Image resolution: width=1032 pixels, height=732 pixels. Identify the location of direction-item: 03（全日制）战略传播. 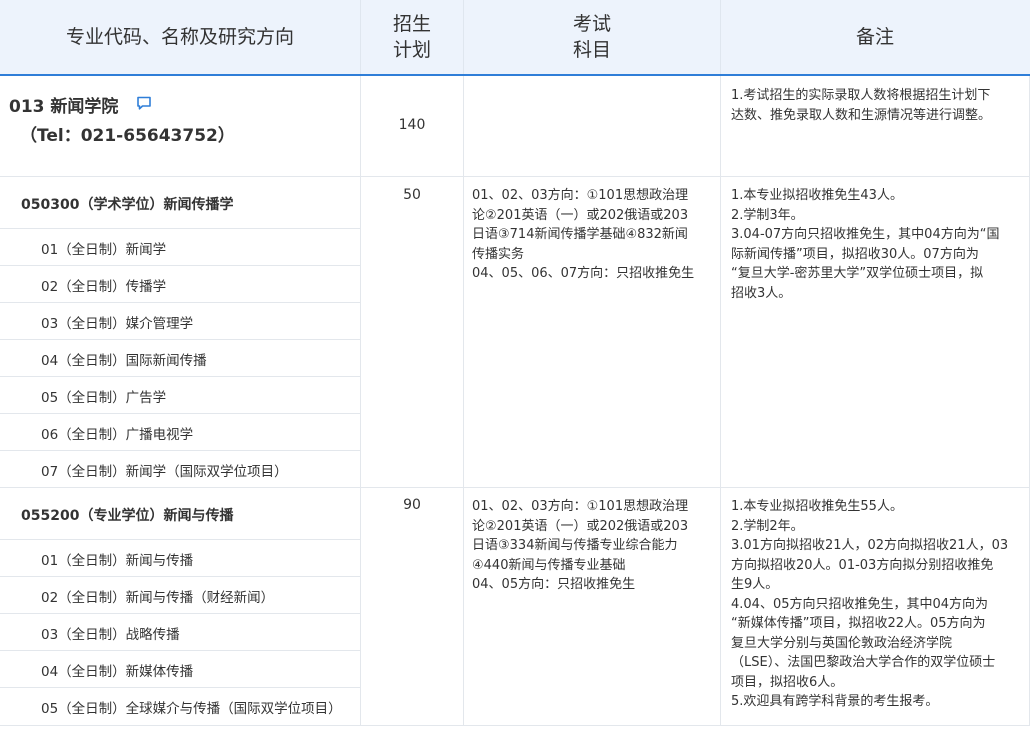
(110, 633).